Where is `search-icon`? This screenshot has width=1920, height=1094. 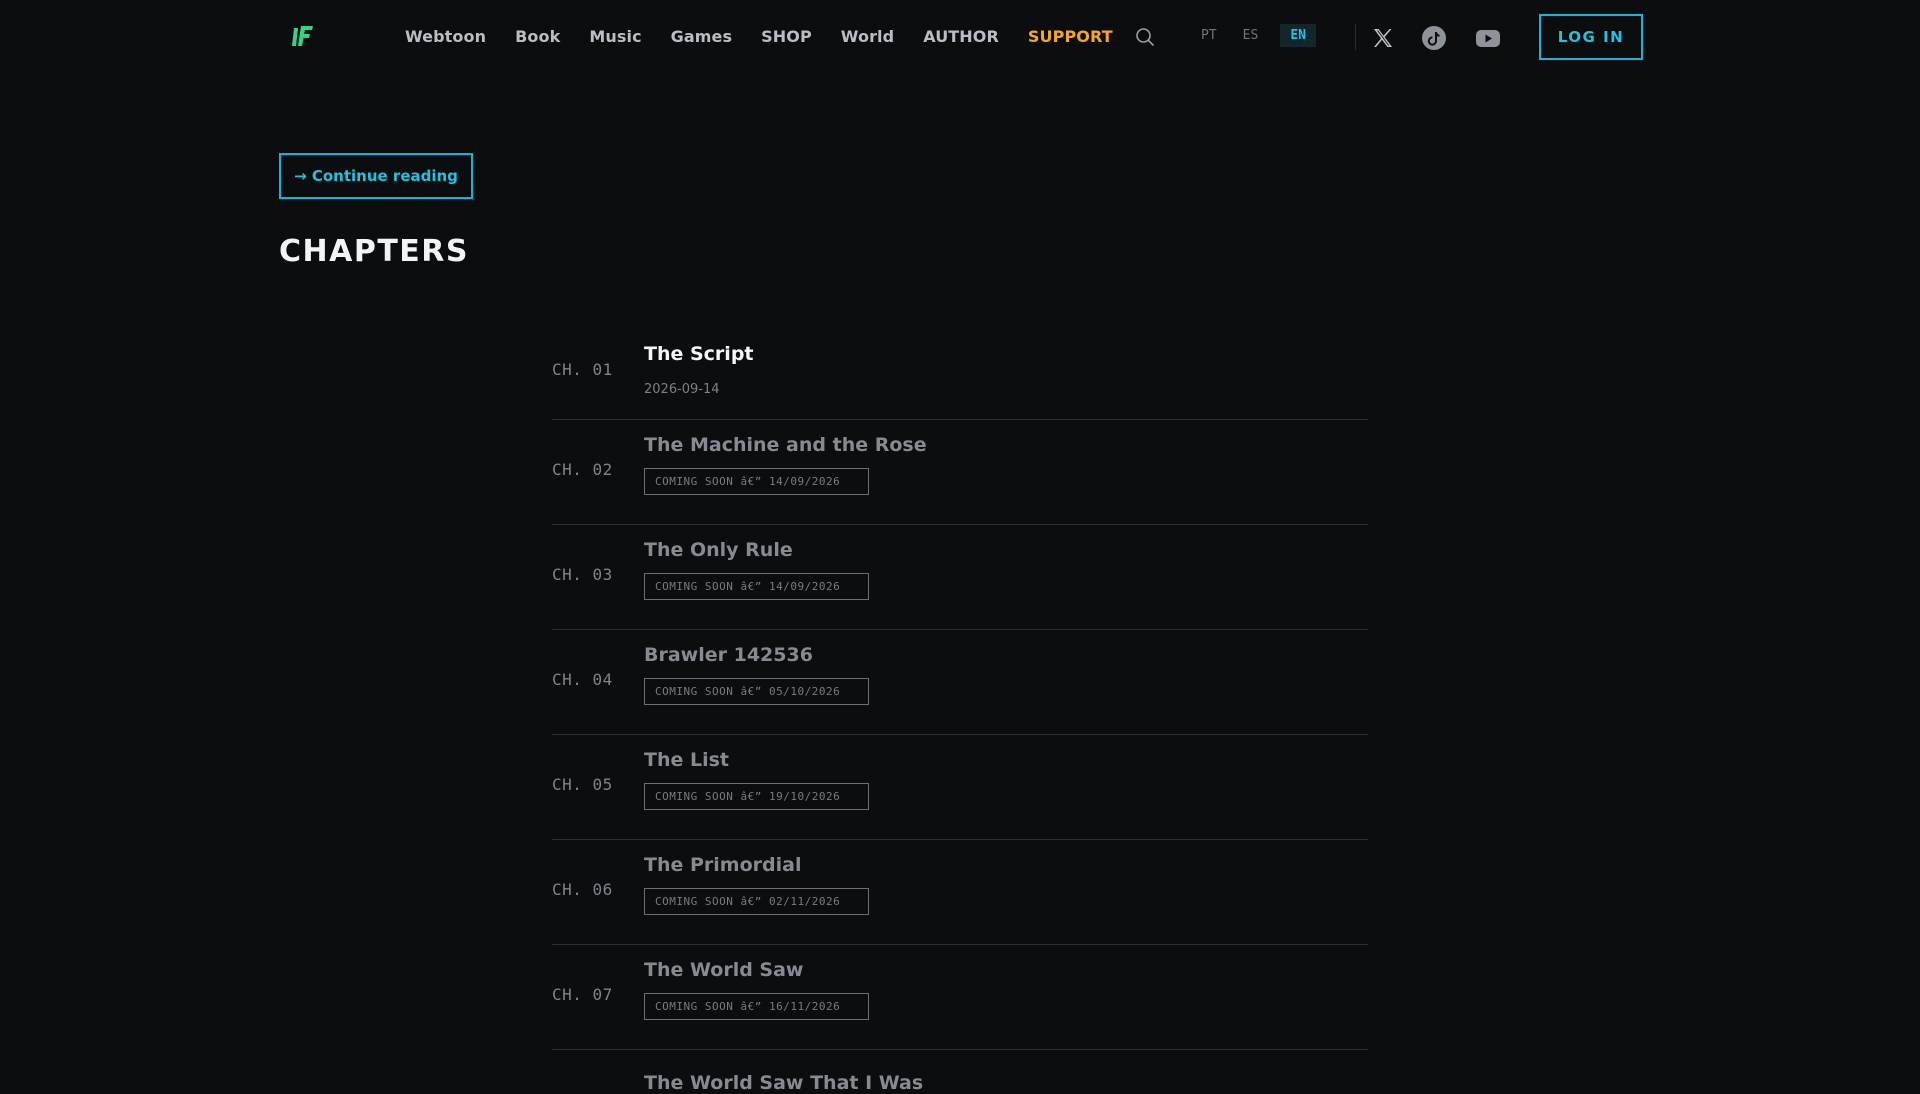
search-icon is located at coordinates (1145, 37).